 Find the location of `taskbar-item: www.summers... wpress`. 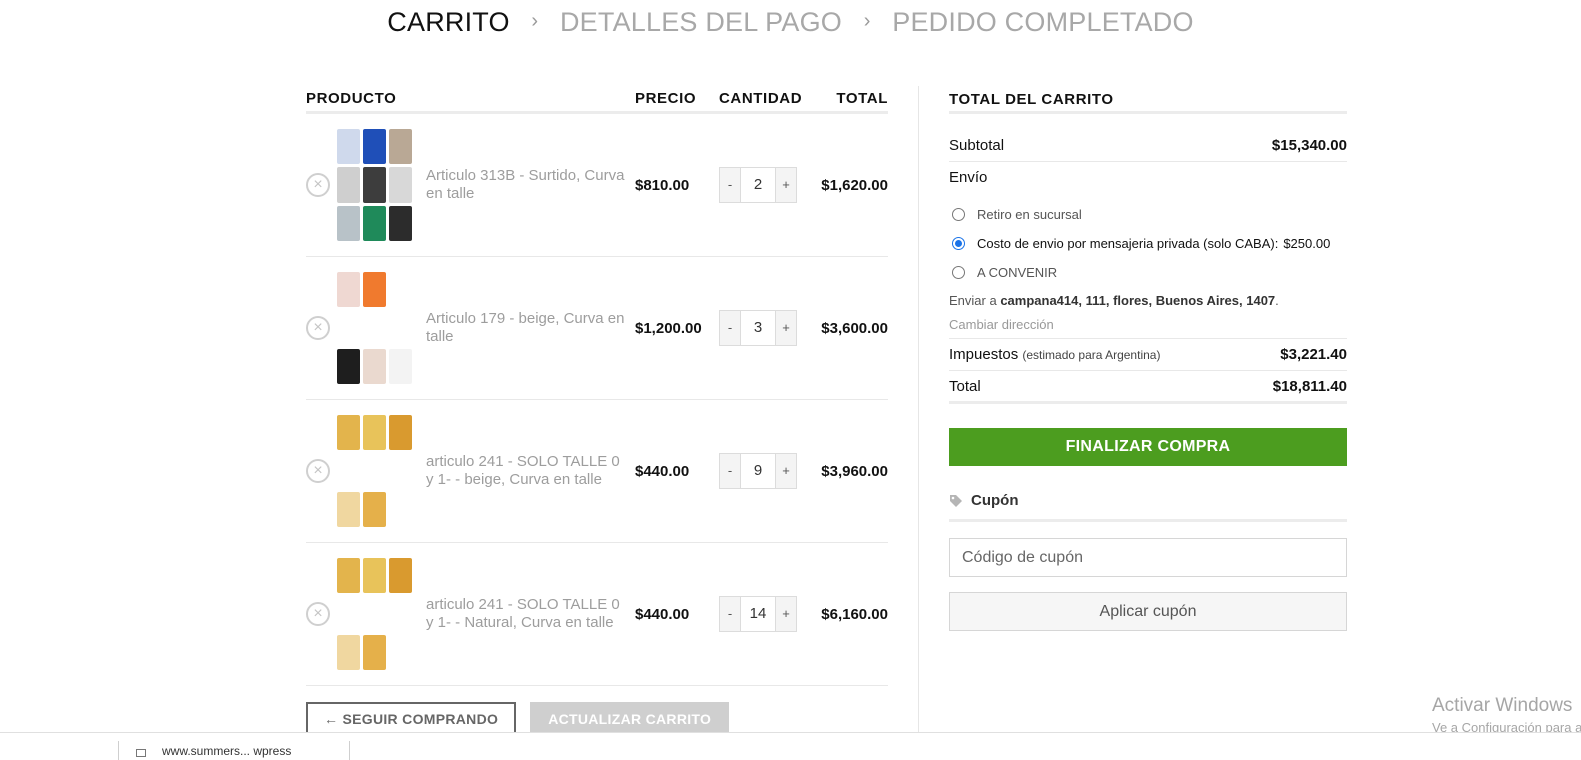

taskbar-item: www.summers... wpress is located at coordinates (226, 751).